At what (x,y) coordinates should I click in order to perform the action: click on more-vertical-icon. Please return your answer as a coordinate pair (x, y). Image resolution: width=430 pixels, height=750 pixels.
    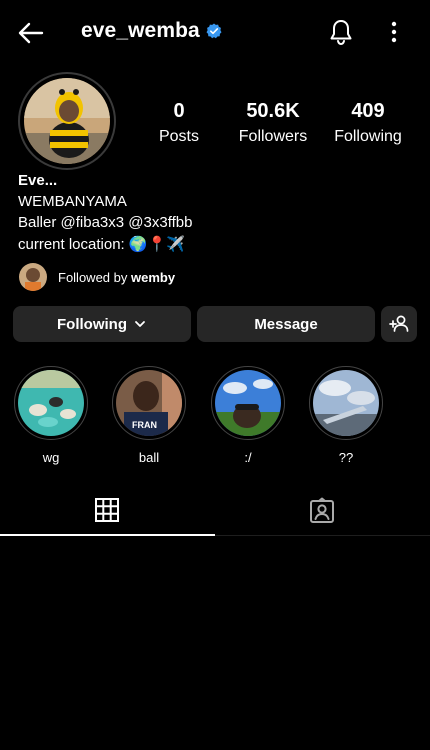
    Looking at the image, I should click on (394, 32).